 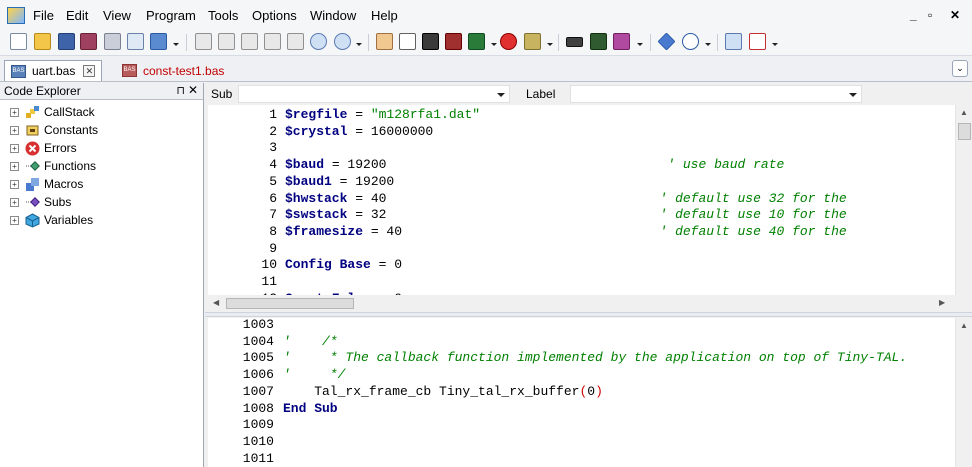 What do you see at coordinates (733, 41) in the screenshot?
I see `zoom-icon` at bounding box center [733, 41].